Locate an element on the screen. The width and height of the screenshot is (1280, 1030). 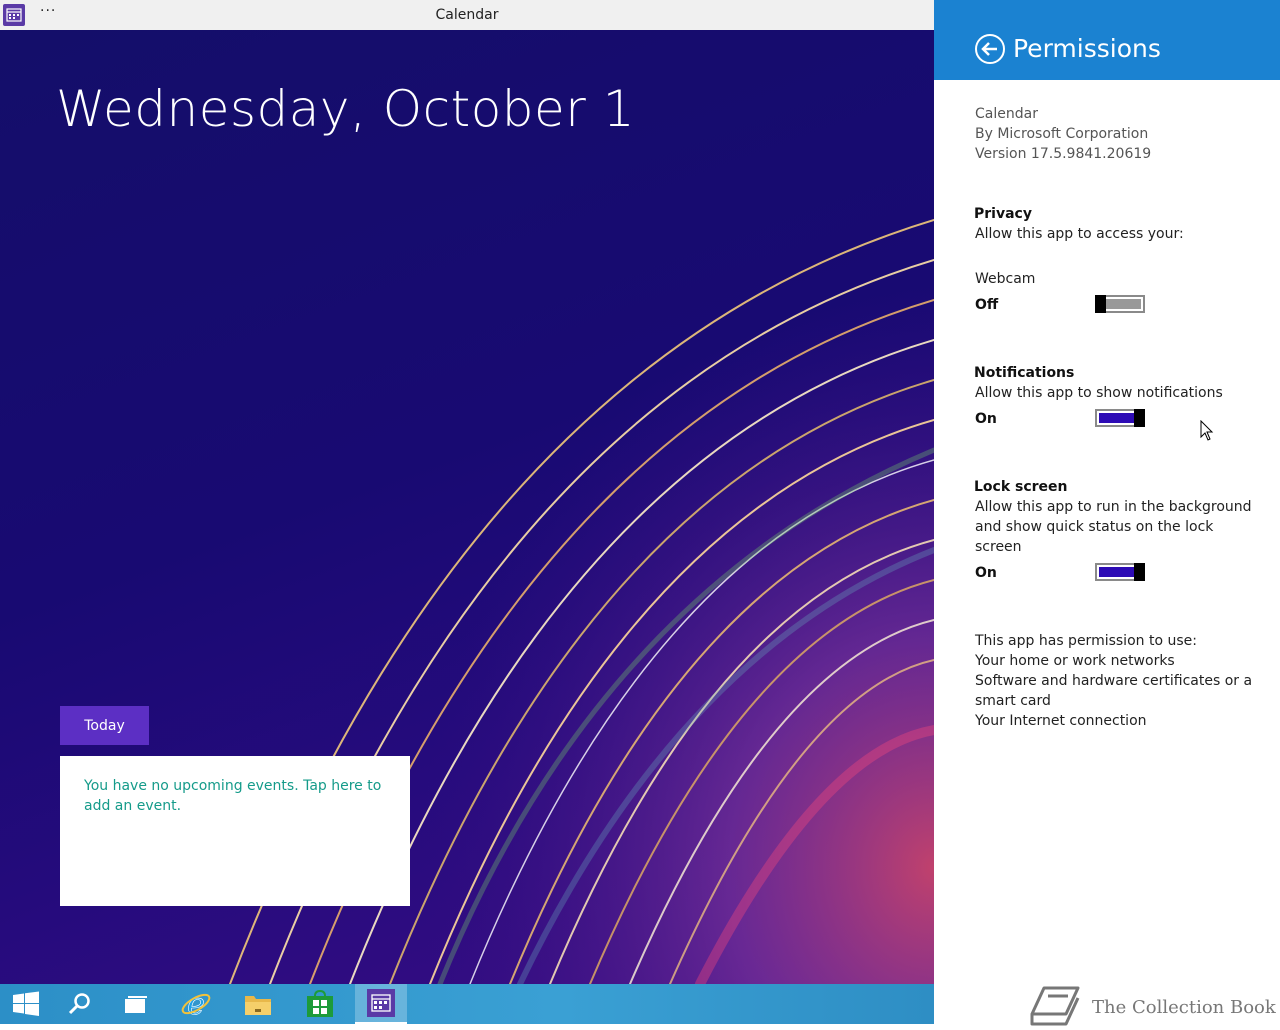
start-button is located at coordinates (26, 1004).